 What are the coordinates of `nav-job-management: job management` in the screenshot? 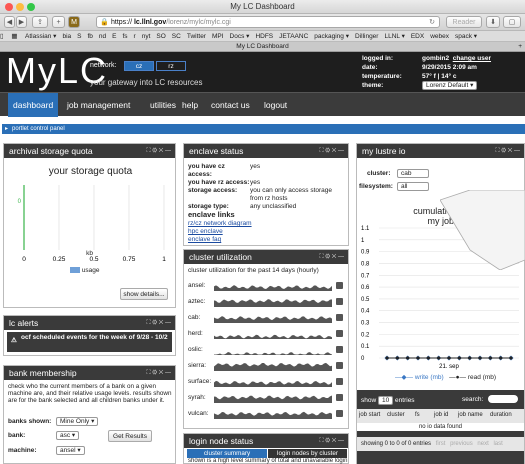 It's located at (98, 105).